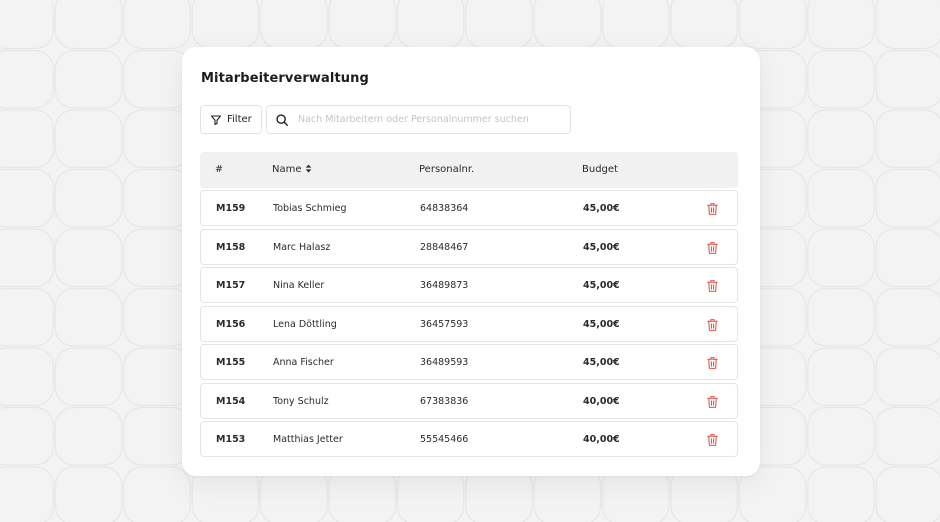  Describe the element at coordinates (428, 119) in the screenshot. I see `search-input` at that location.